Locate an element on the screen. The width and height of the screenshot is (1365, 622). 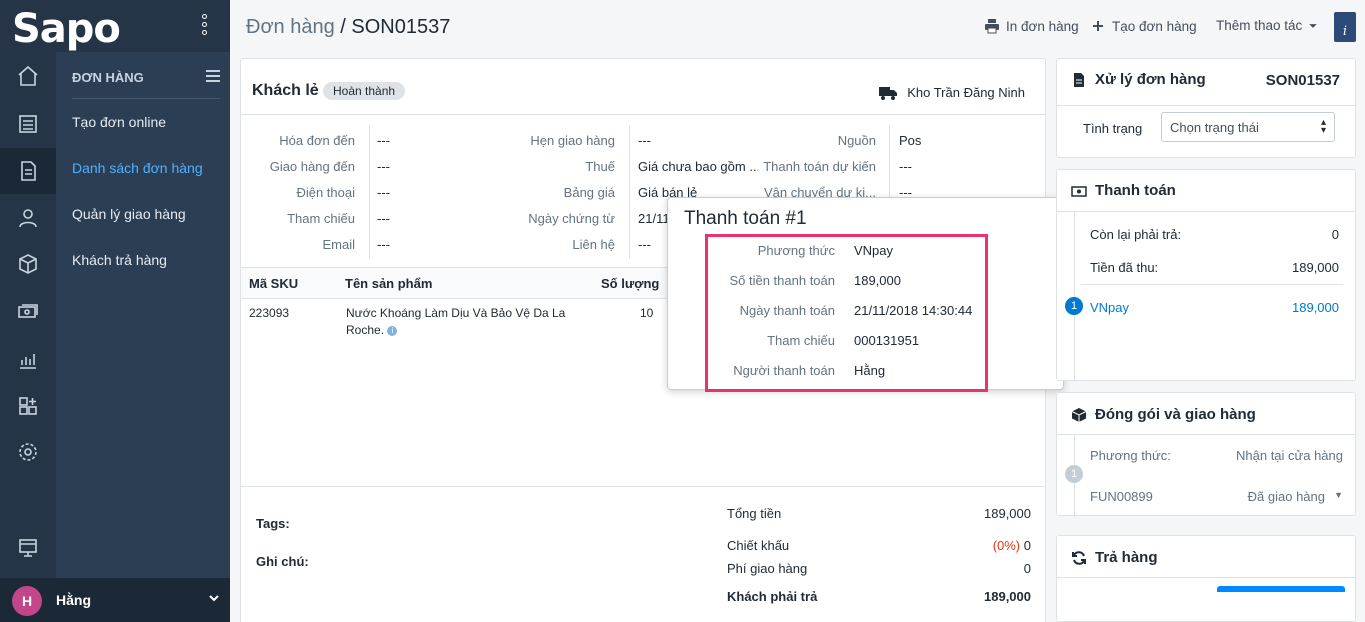
discount-percent: (0%) is located at coordinates (1006, 545).